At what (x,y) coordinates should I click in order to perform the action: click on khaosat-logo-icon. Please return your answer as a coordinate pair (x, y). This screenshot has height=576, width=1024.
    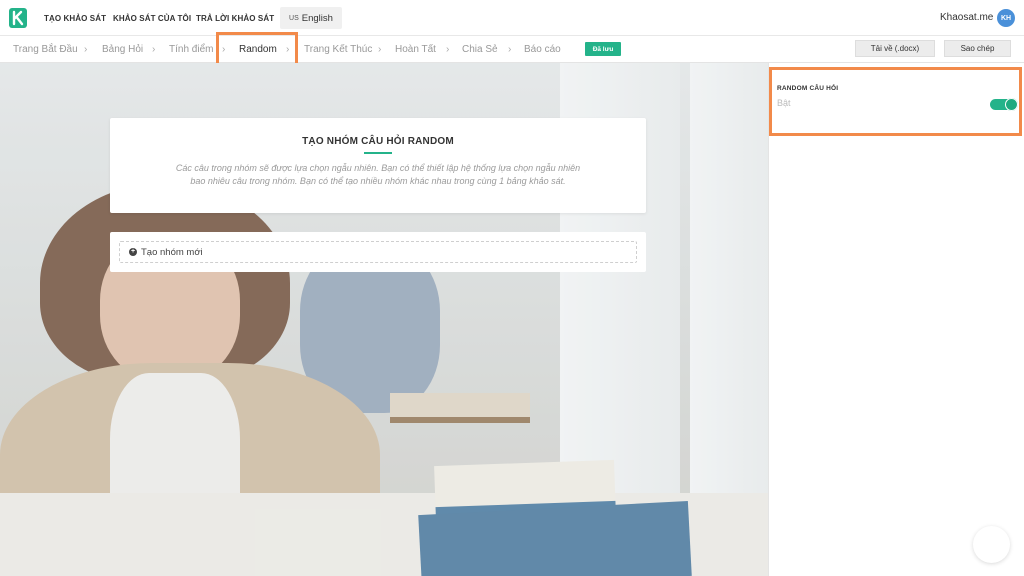
    Looking at the image, I should click on (18, 18).